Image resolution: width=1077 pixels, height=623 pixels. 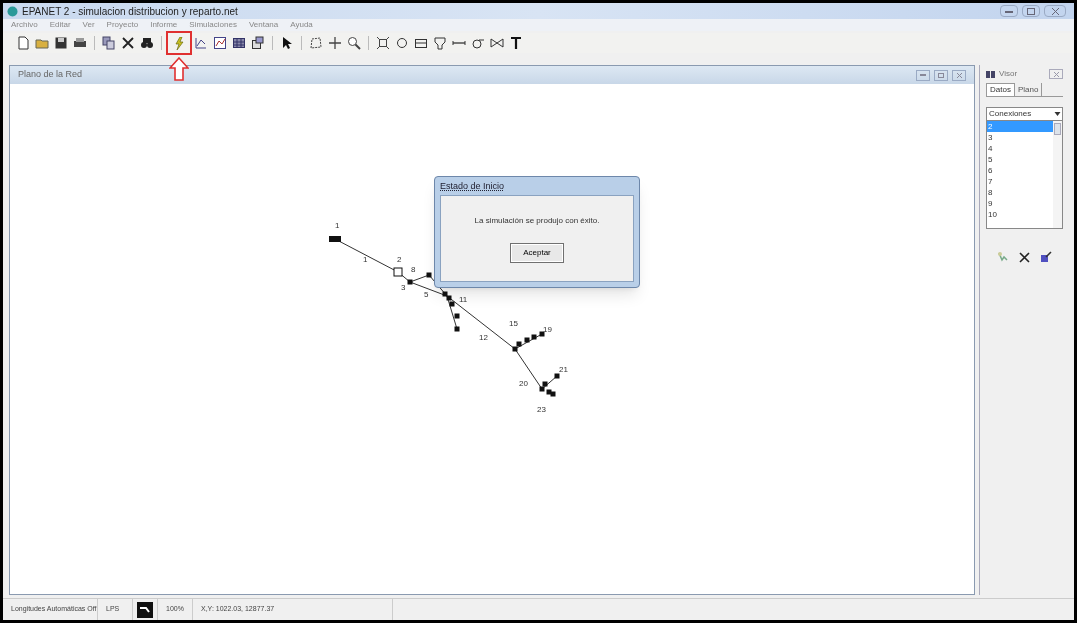 What do you see at coordinates (130, 11) in the screenshot?
I see `window-title: EPANET 2 - simulacion distribucion y reparto.net` at bounding box center [130, 11].